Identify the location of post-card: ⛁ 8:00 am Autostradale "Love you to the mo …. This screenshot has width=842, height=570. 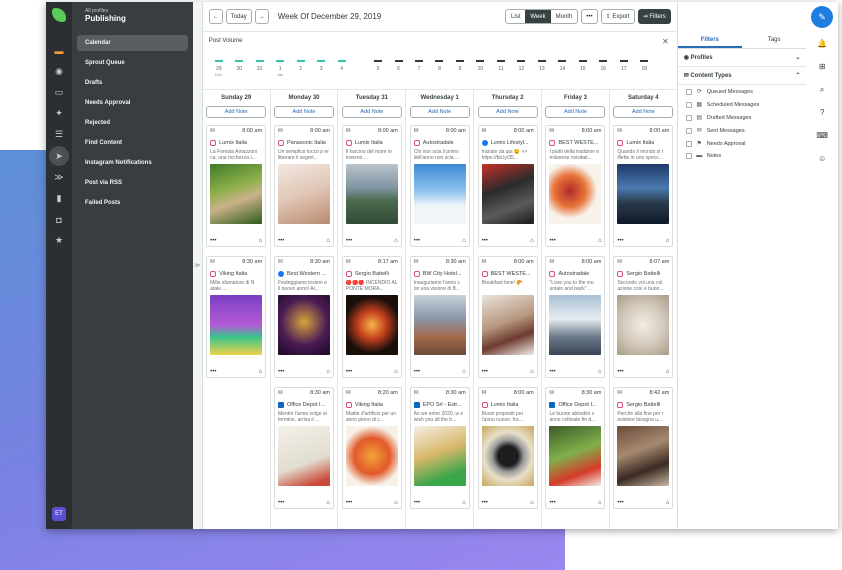
(575, 317).